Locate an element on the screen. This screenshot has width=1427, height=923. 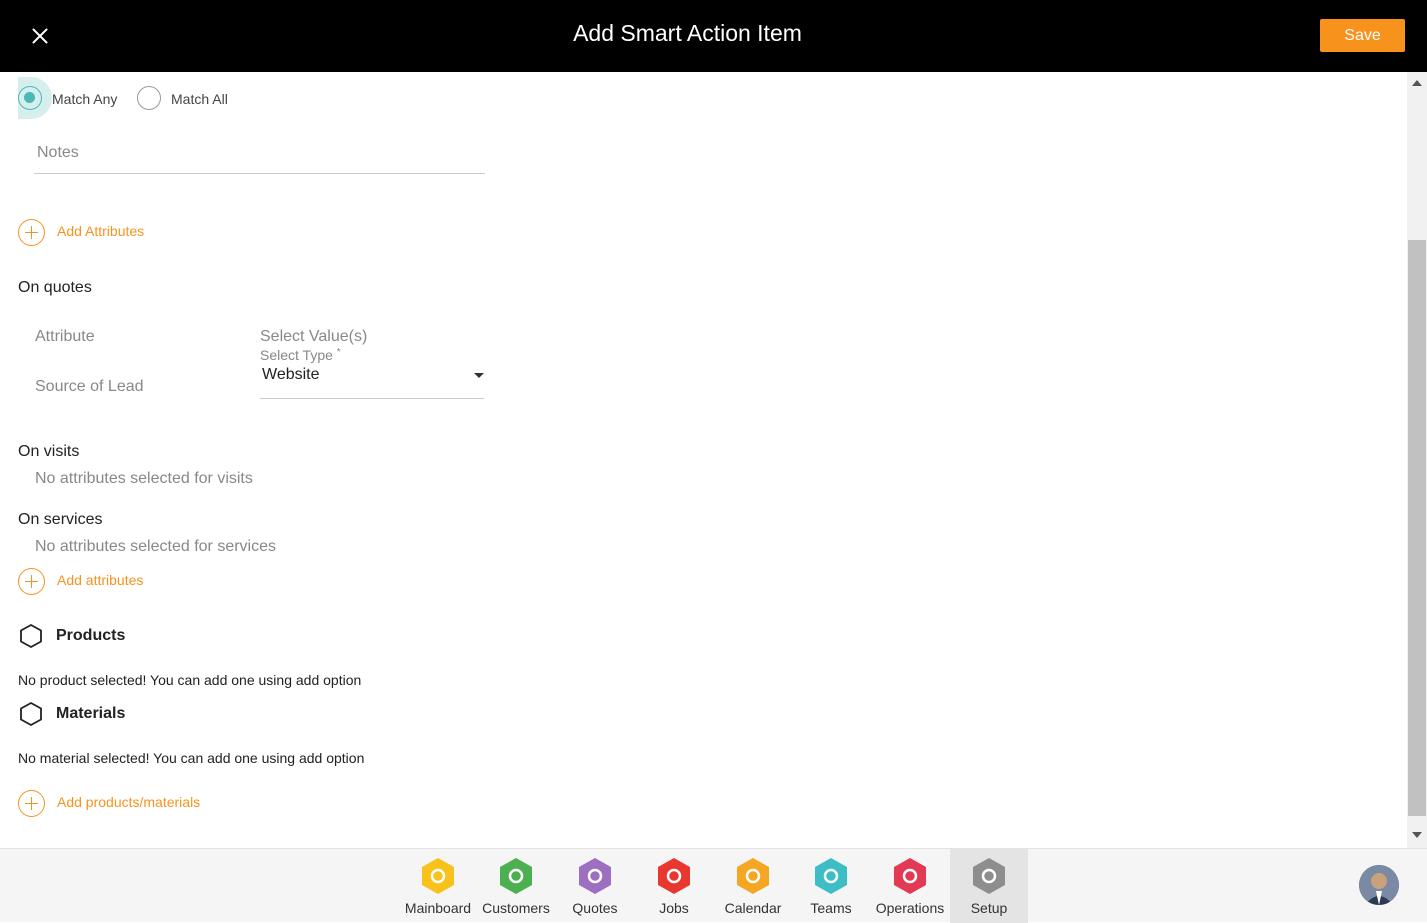
nav-item-jobs: Jobs is located at coordinates (674, 886).